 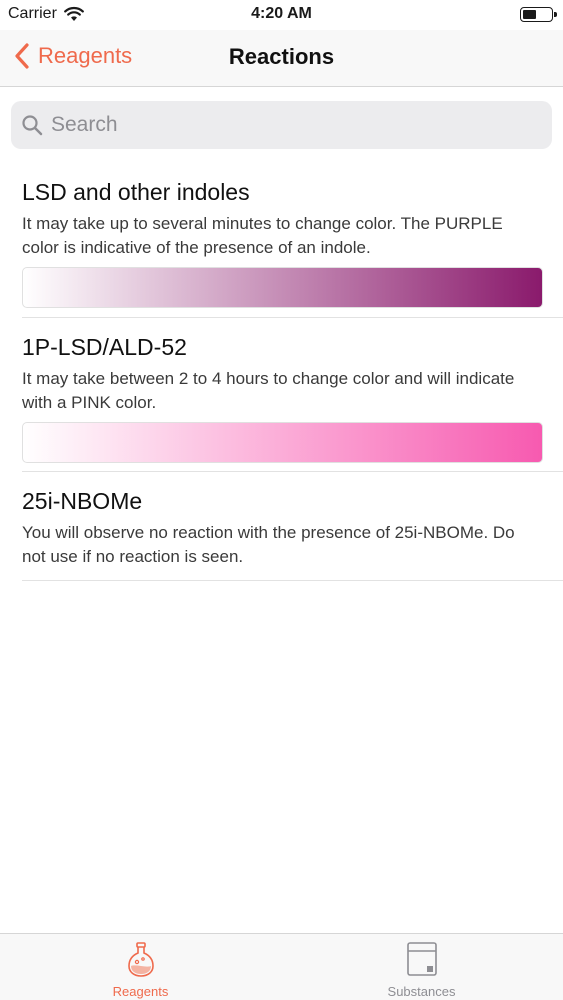 I want to click on navigation-bar: Reagents Reactions, so click(x=281, y=58).